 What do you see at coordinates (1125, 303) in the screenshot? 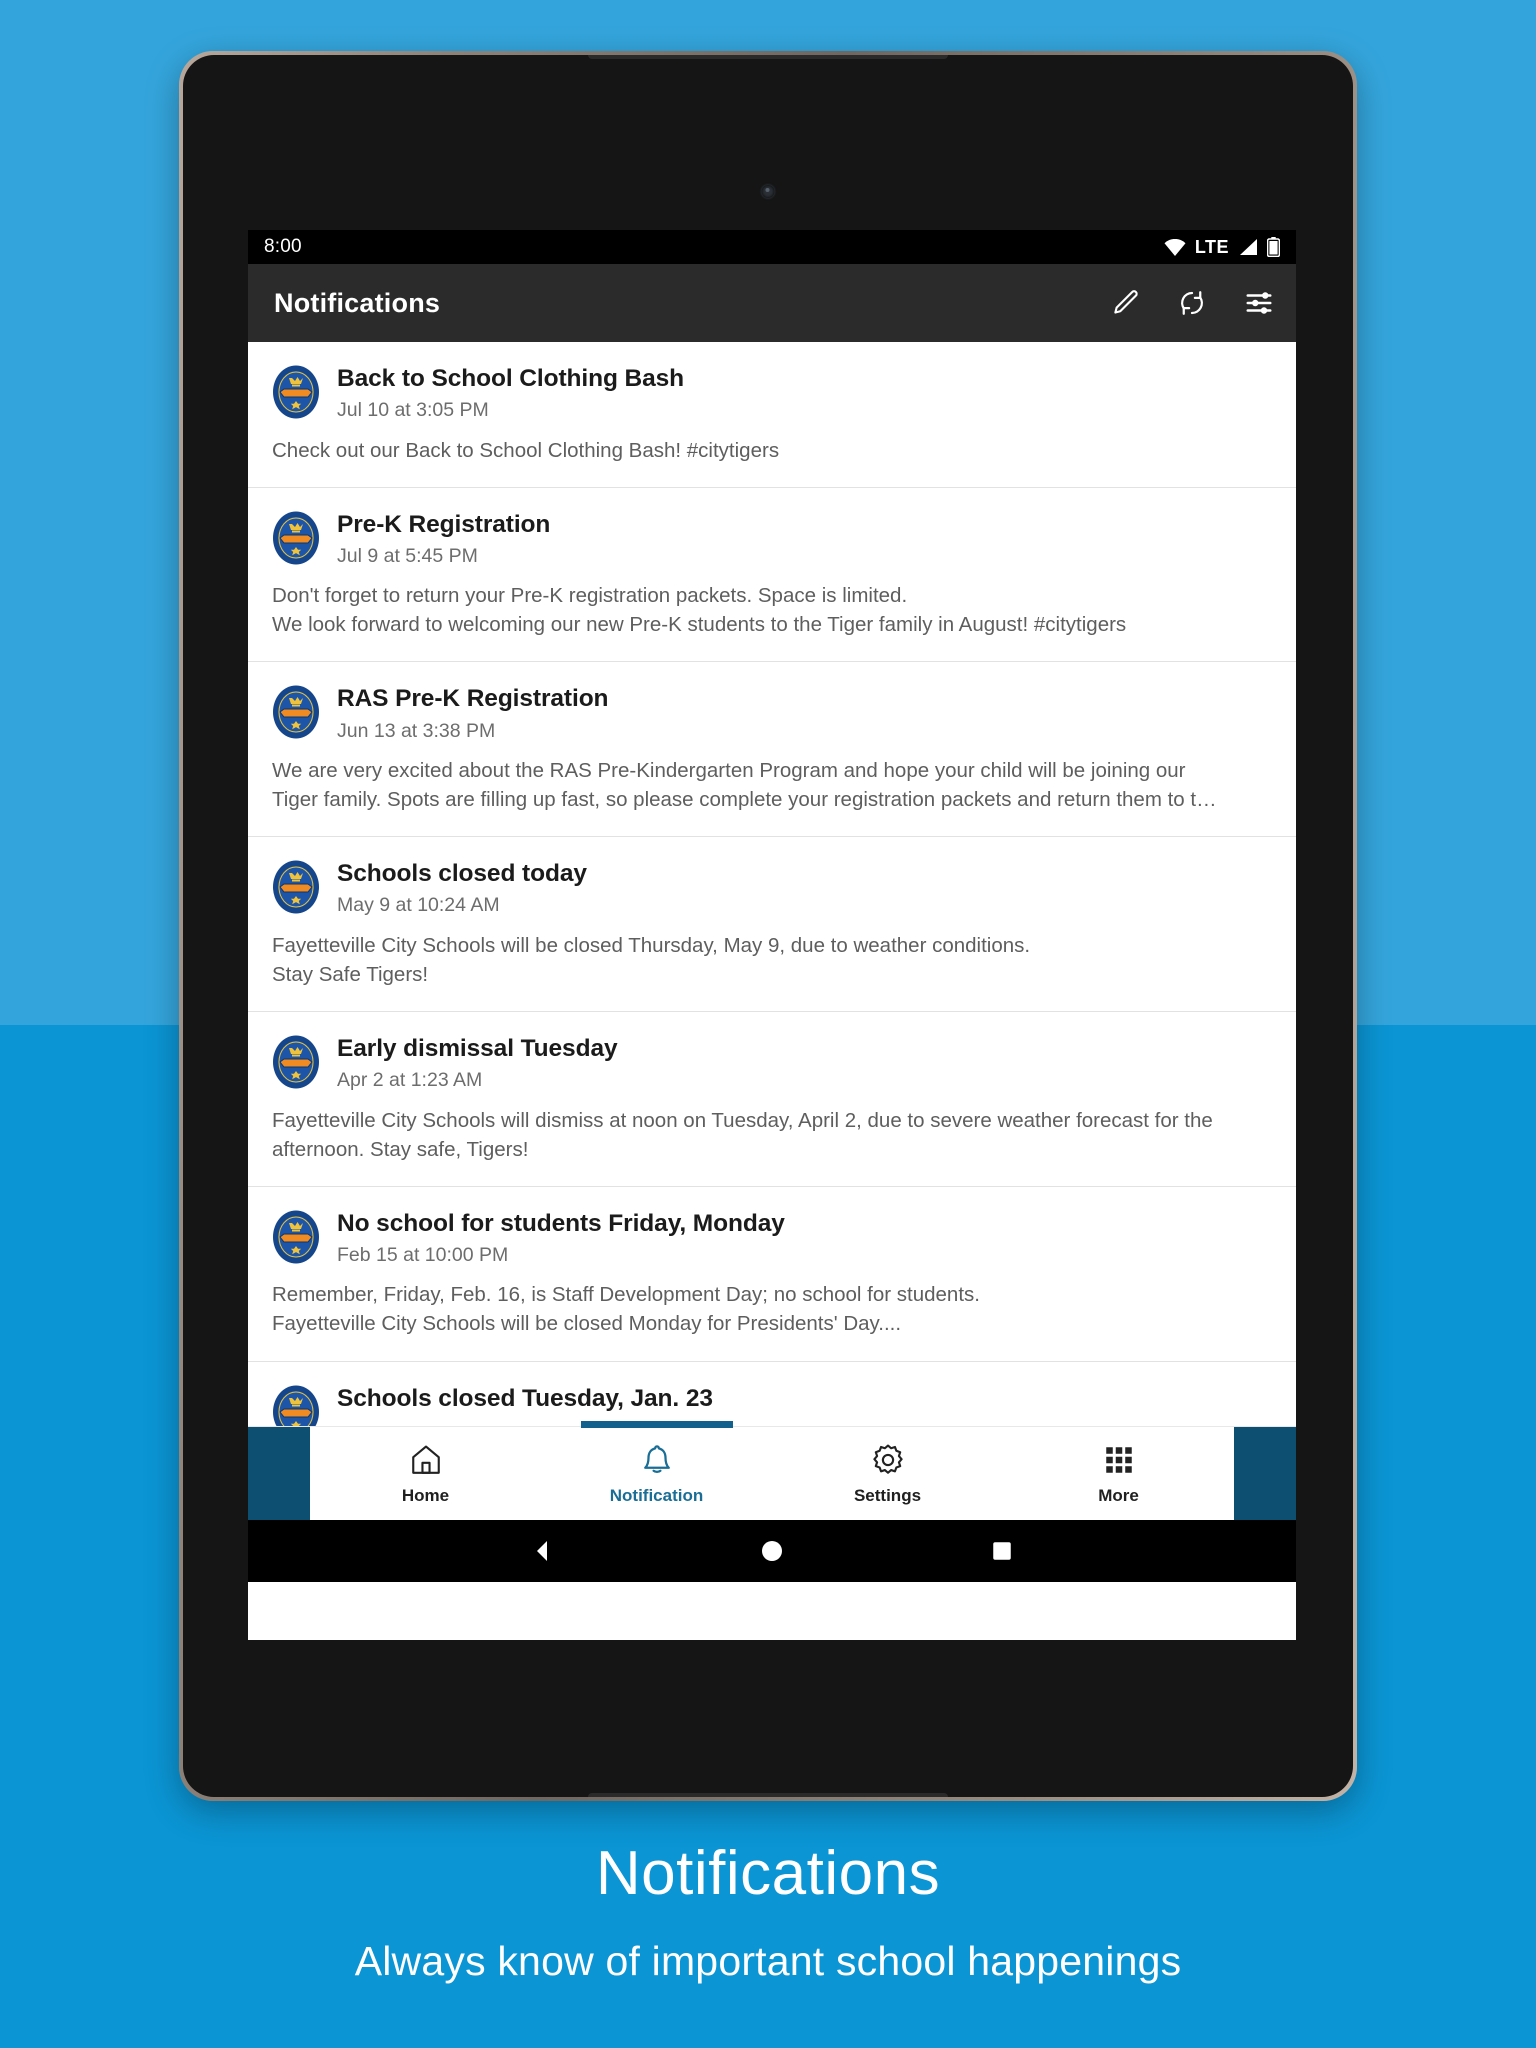
I see `compose-icon` at bounding box center [1125, 303].